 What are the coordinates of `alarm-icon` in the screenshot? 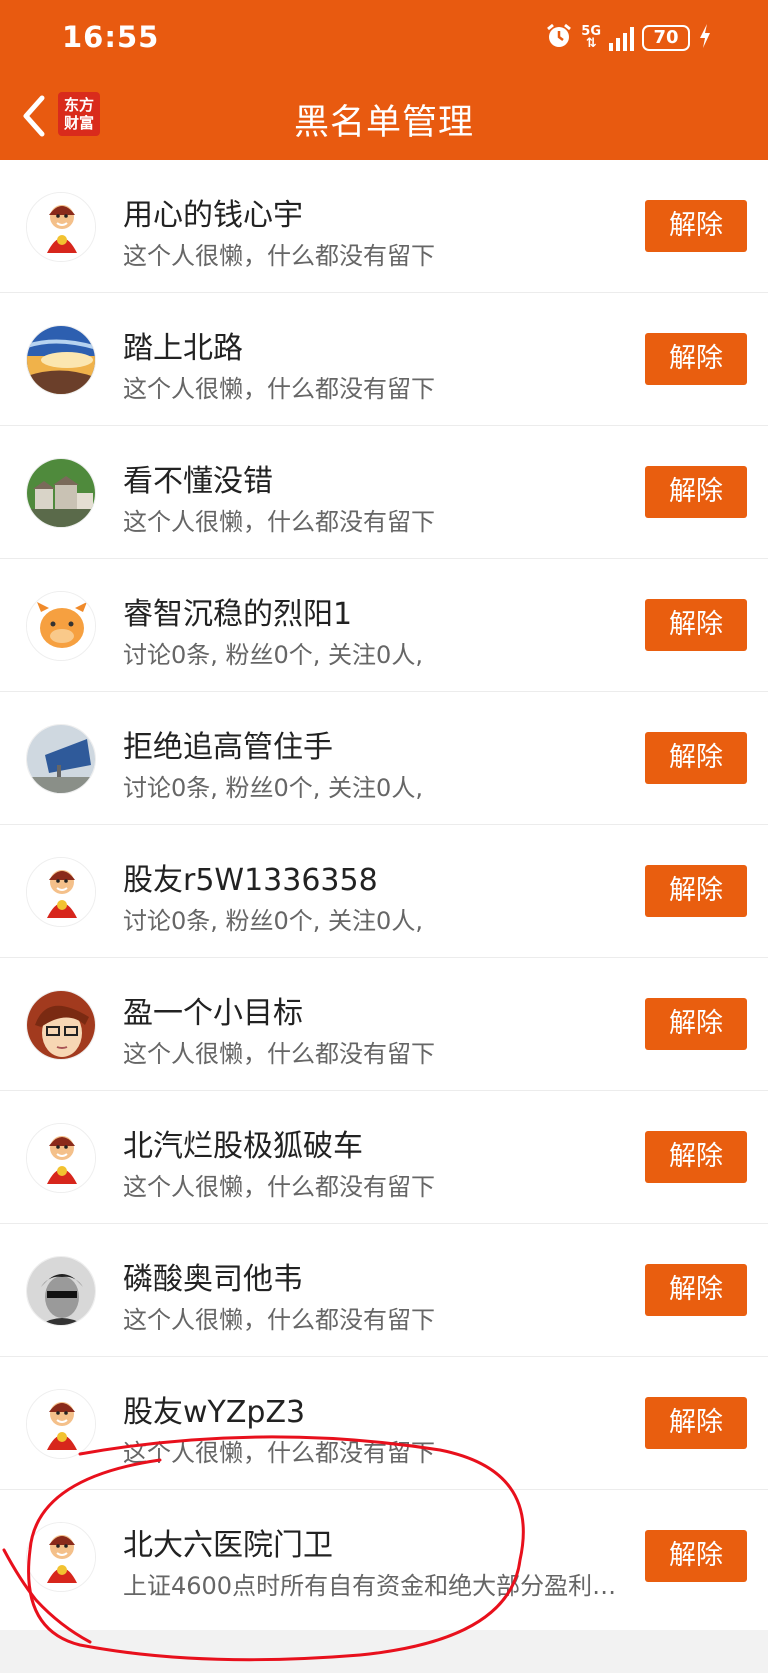 It's located at (559, 38).